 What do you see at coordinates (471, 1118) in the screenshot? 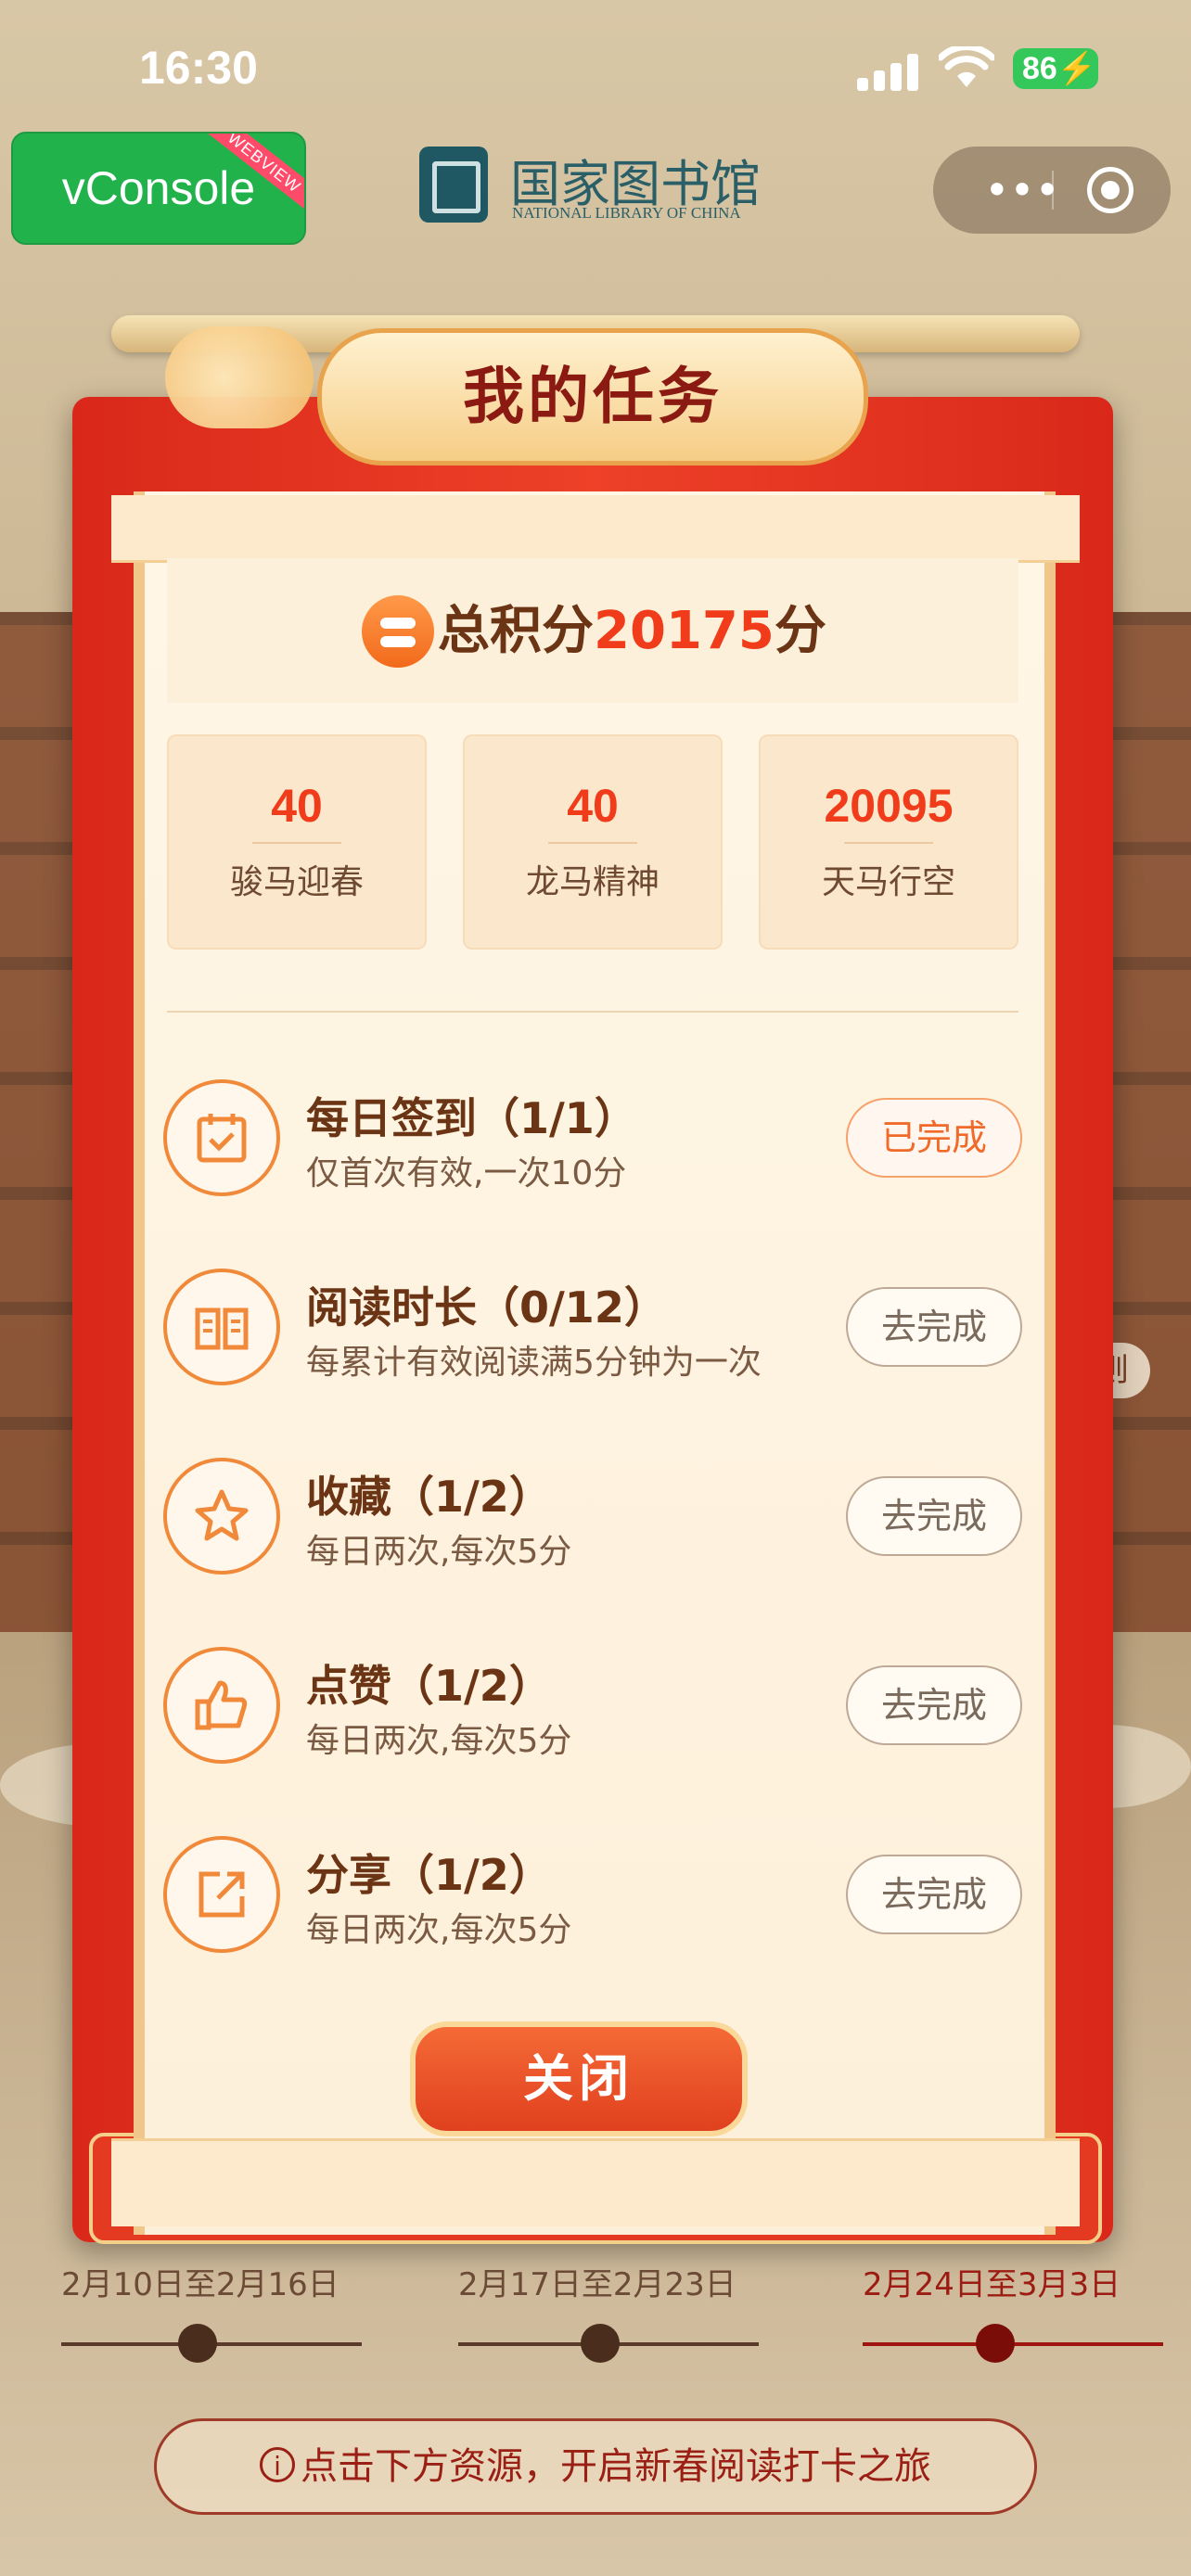
I see `task-title: 每日签到（1/1）` at bounding box center [471, 1118].